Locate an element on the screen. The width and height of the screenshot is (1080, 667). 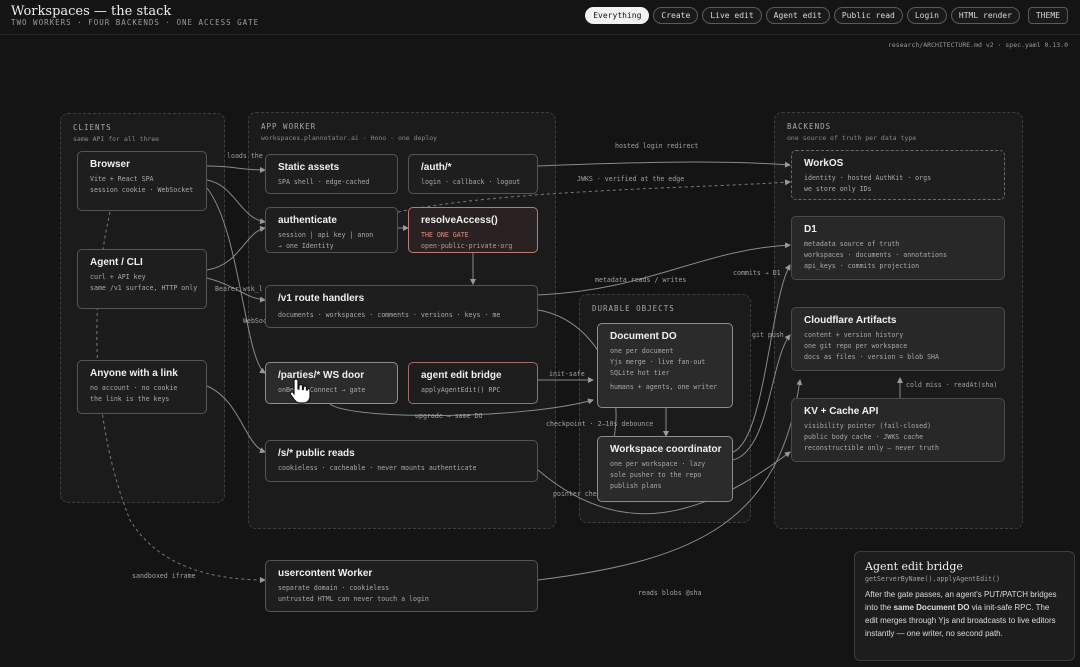
node-artifacts-line: one git repo per workspace is located at coordinates (856, 346).